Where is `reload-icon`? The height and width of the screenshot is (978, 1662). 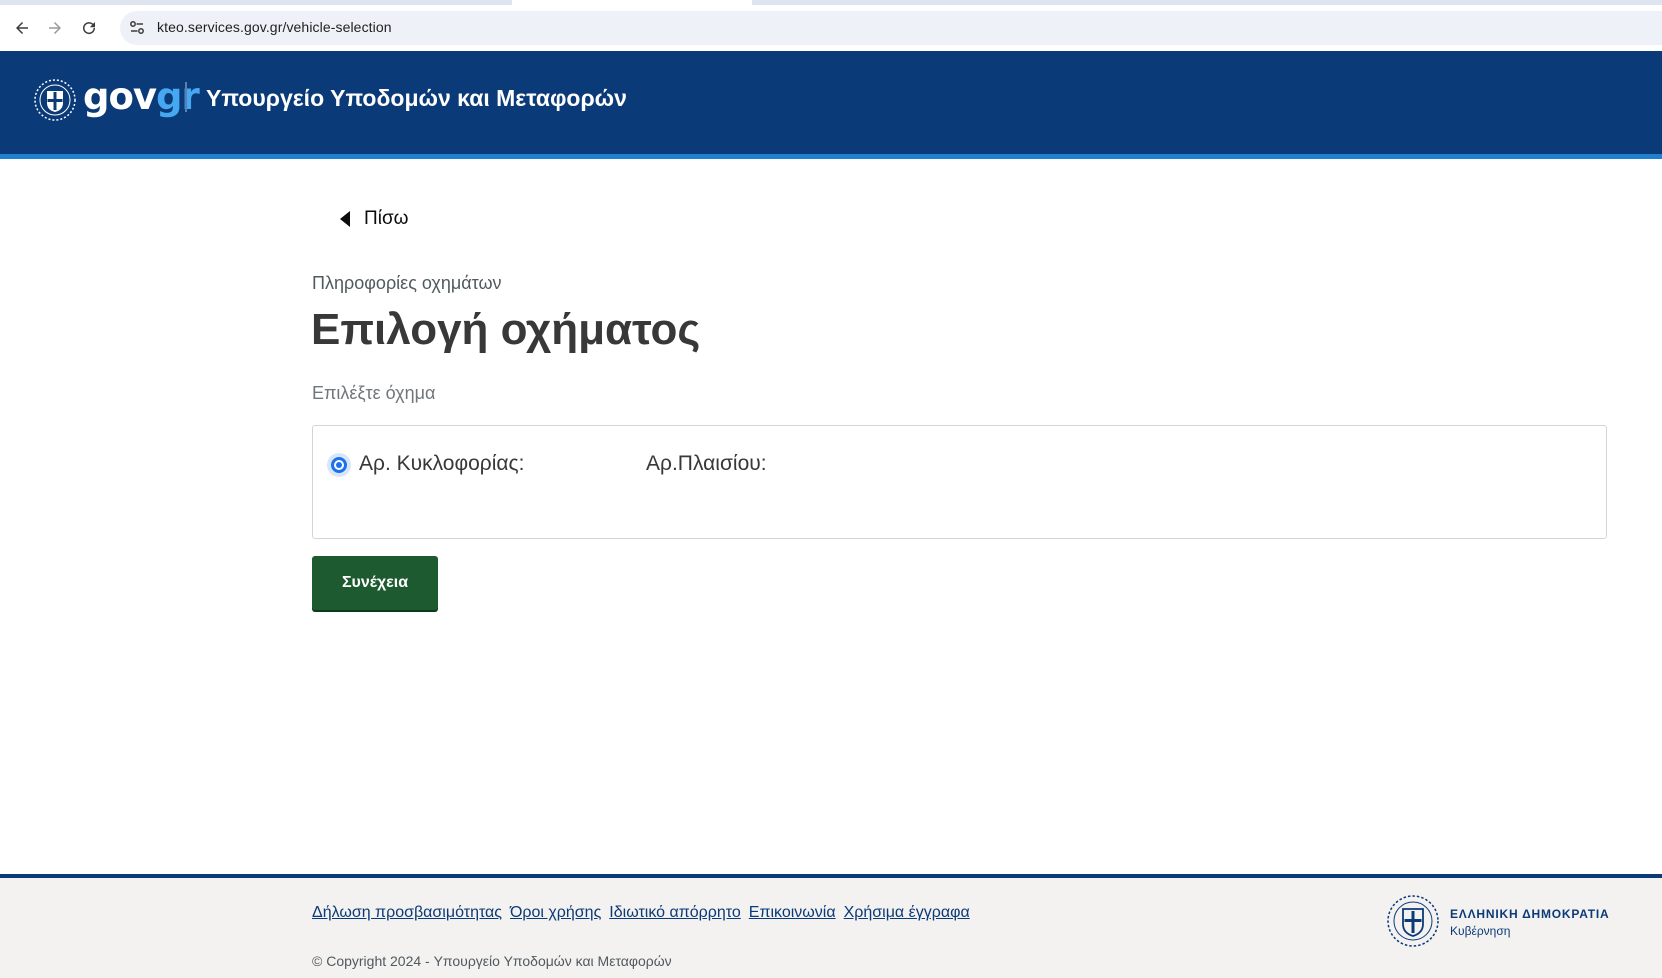
reload-icon is located at coordinates (89, 28).